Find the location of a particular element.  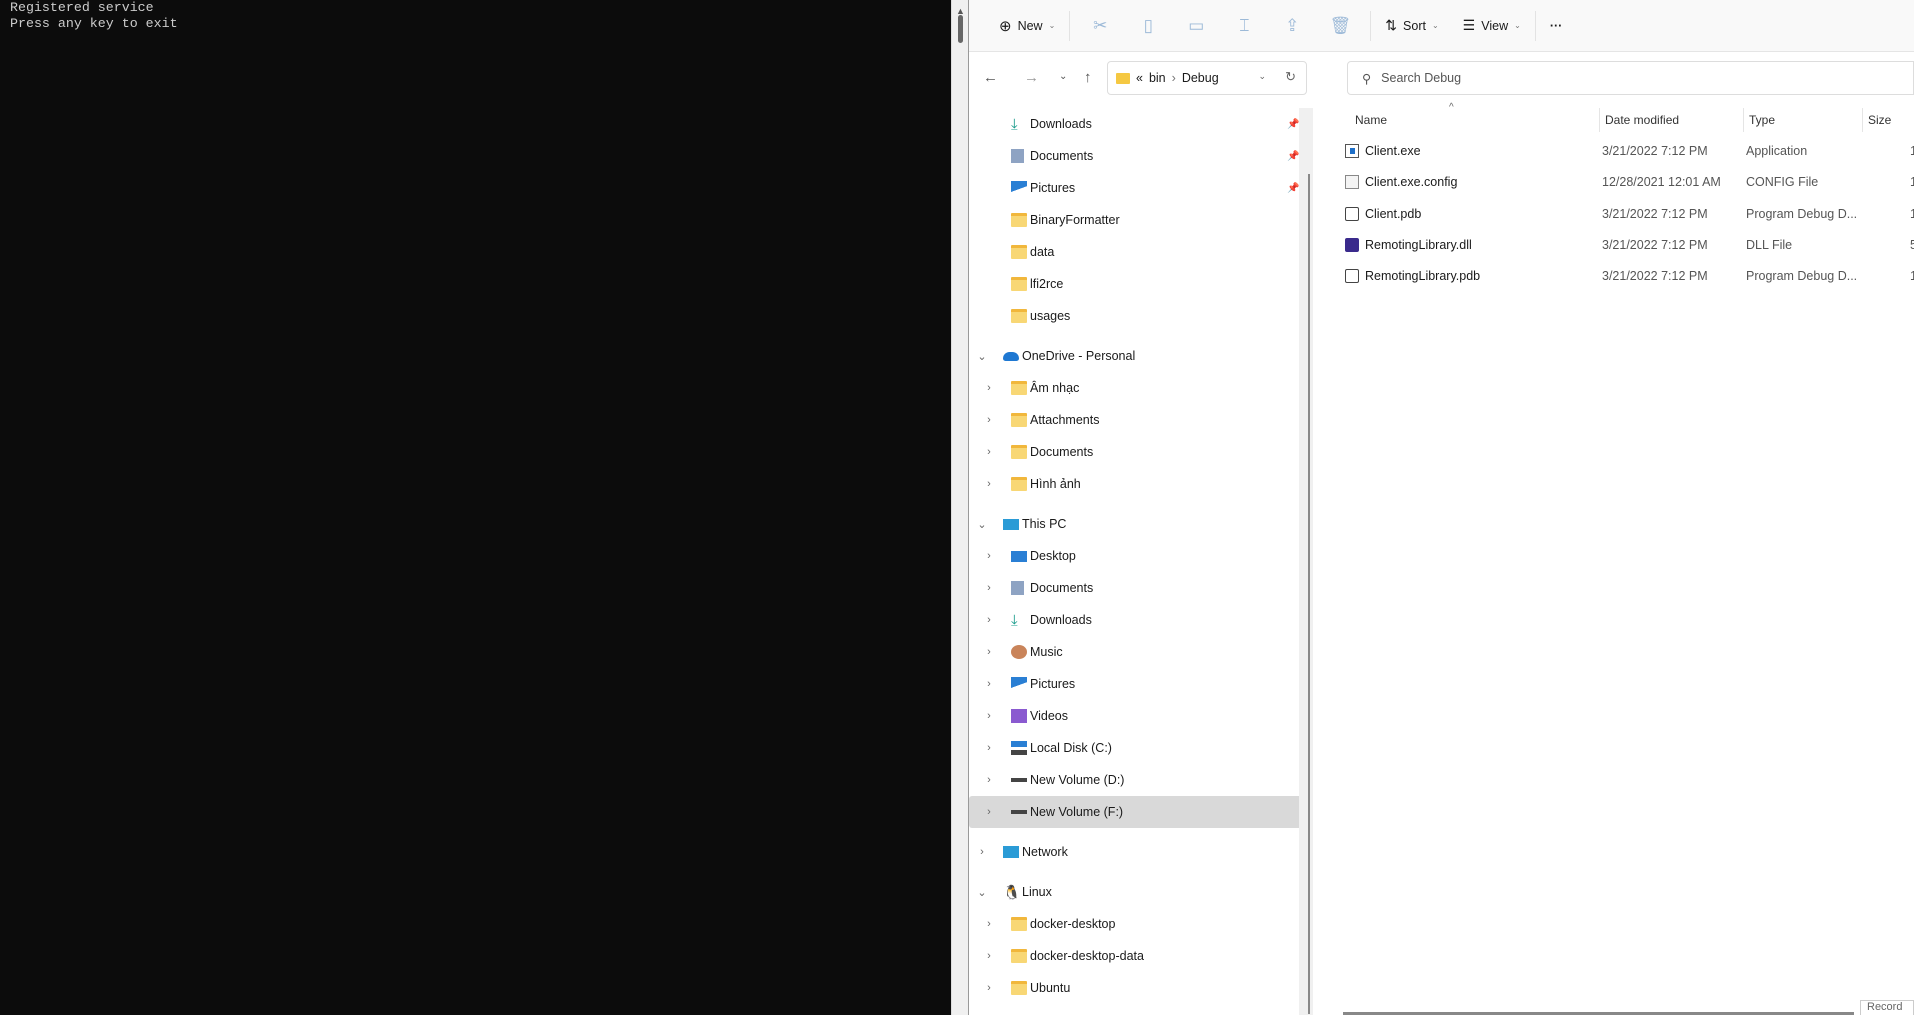

sidebar-item-onedrive: ⌄ OneDrive - Personal is located at coordinates (1141, 356).